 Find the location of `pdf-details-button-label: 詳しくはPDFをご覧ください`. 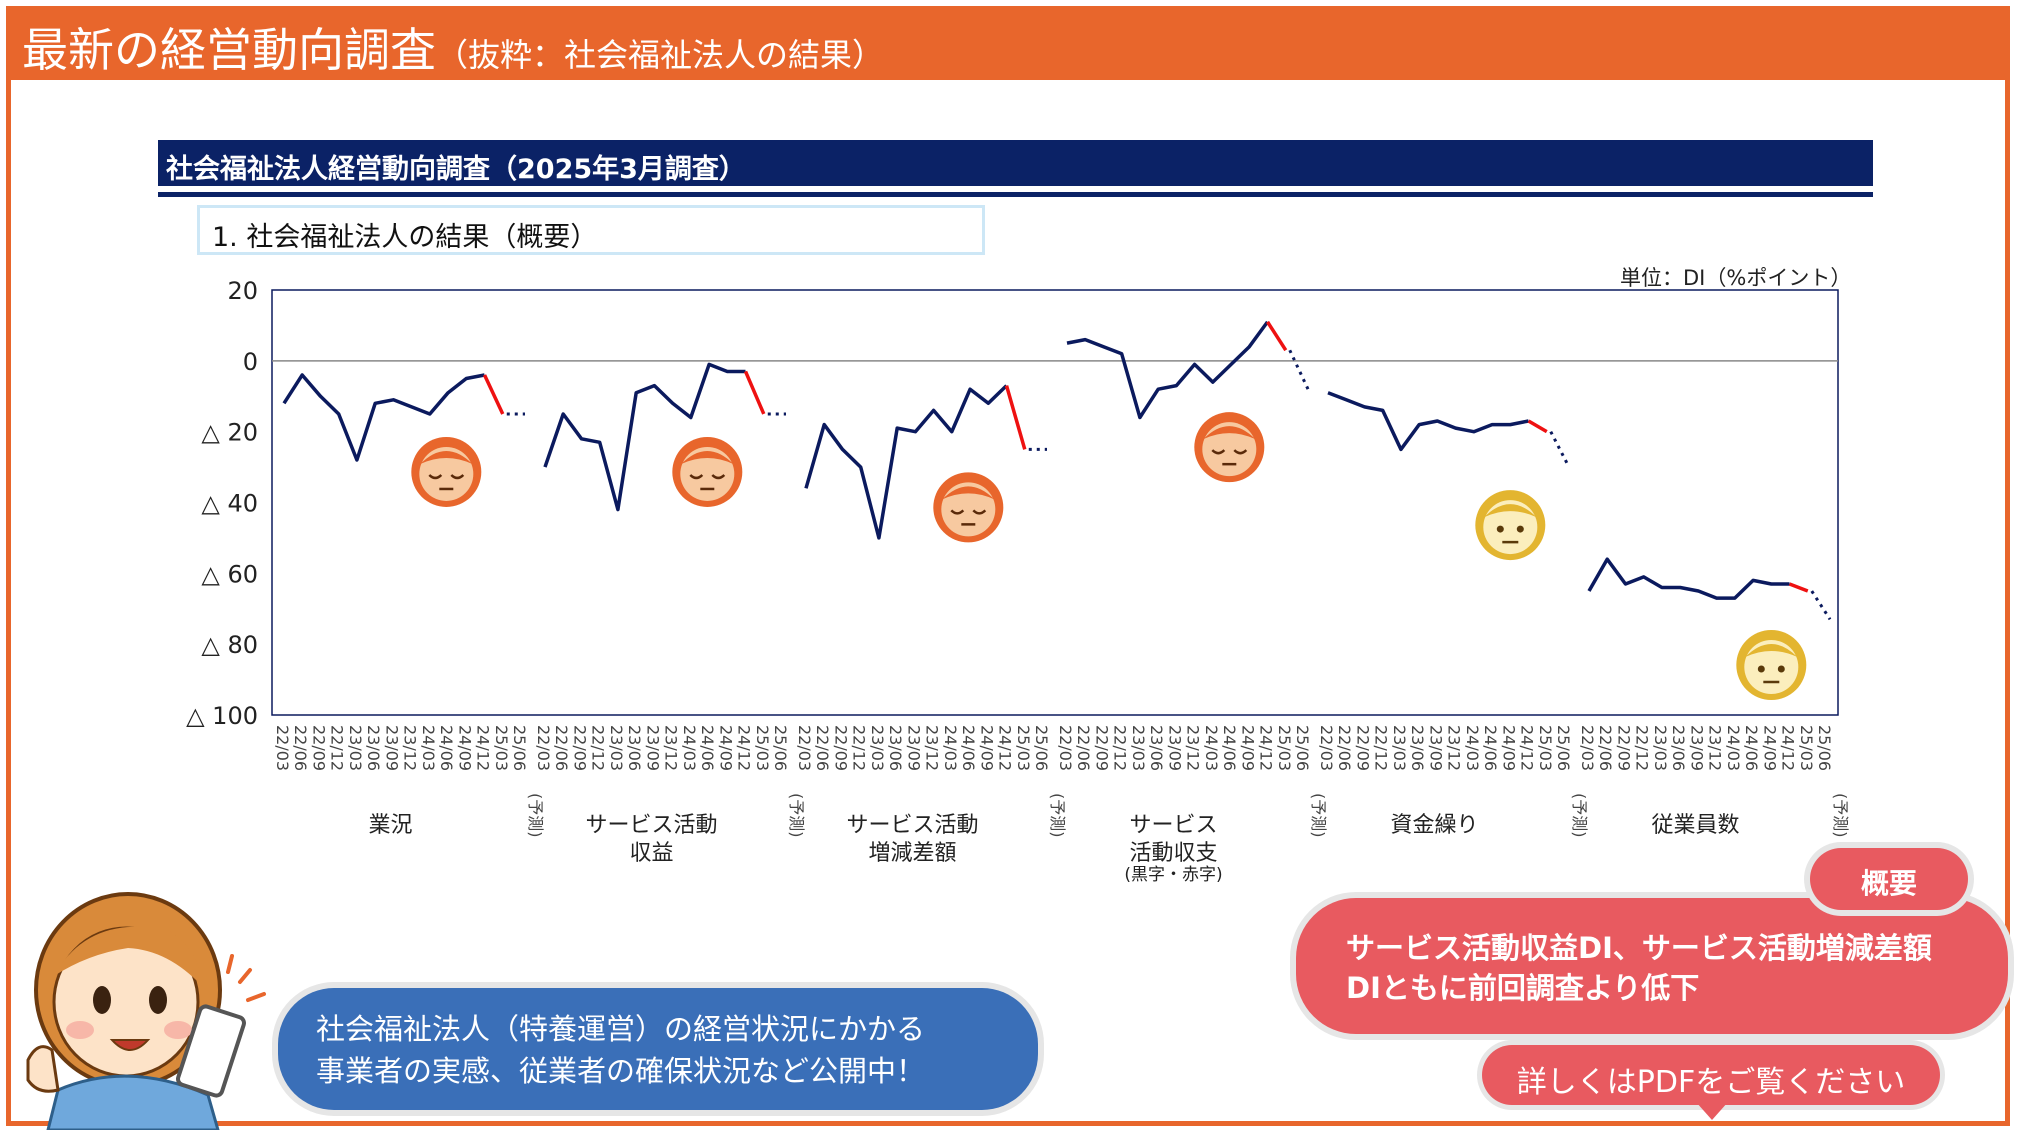

pdf-details-button-label: 詳しくはPDFをご覧ください is located at coordinates (1711, 1082).